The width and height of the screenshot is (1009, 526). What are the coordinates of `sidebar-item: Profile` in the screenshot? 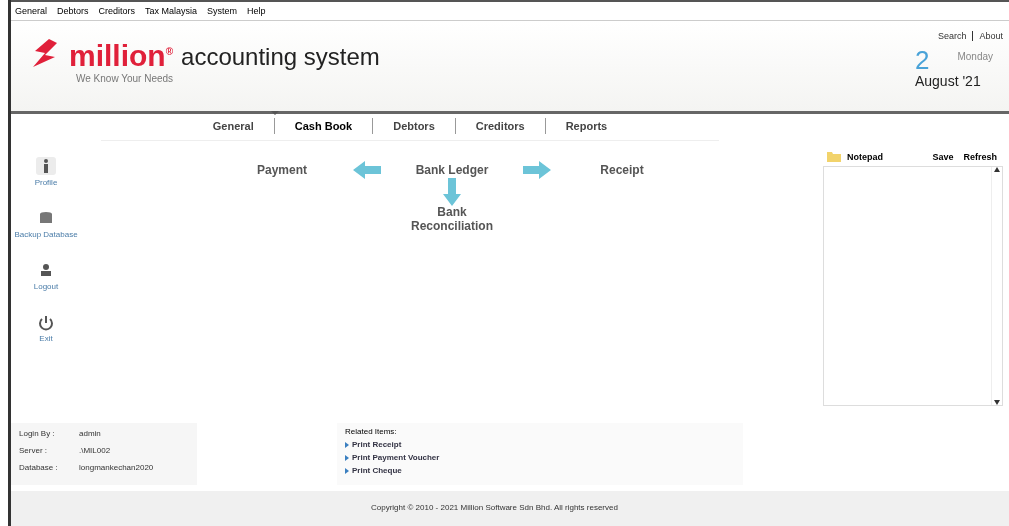 It's located at (46, 172).